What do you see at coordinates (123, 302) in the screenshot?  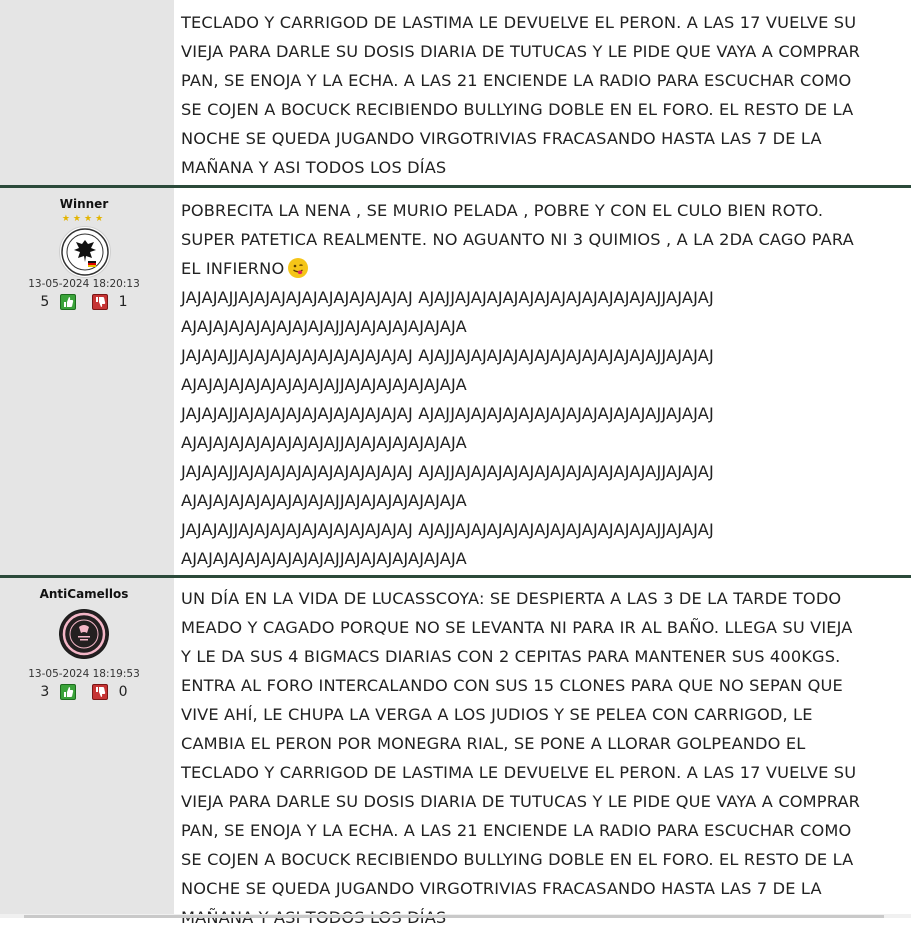 I see `dislike-count: 1` at bounding box center [123, 302].